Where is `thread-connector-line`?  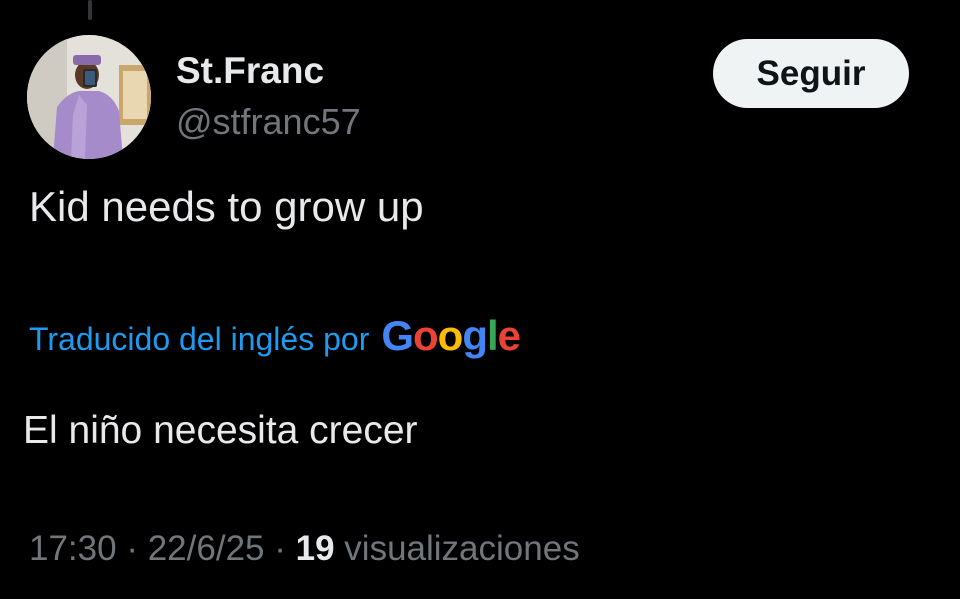 thread-connector-line is located at coordinates (90, 10).